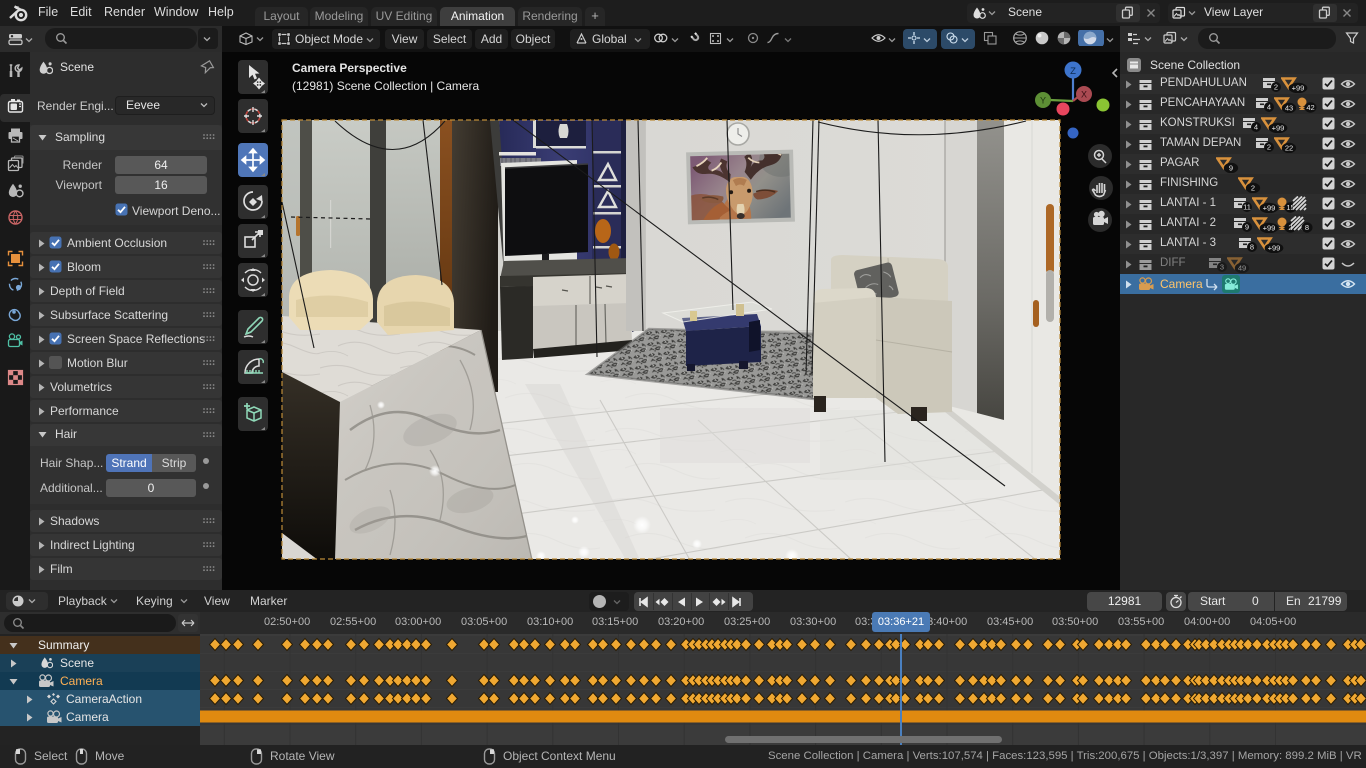  I want to click on svg-text: 43, so click(1289, 107).